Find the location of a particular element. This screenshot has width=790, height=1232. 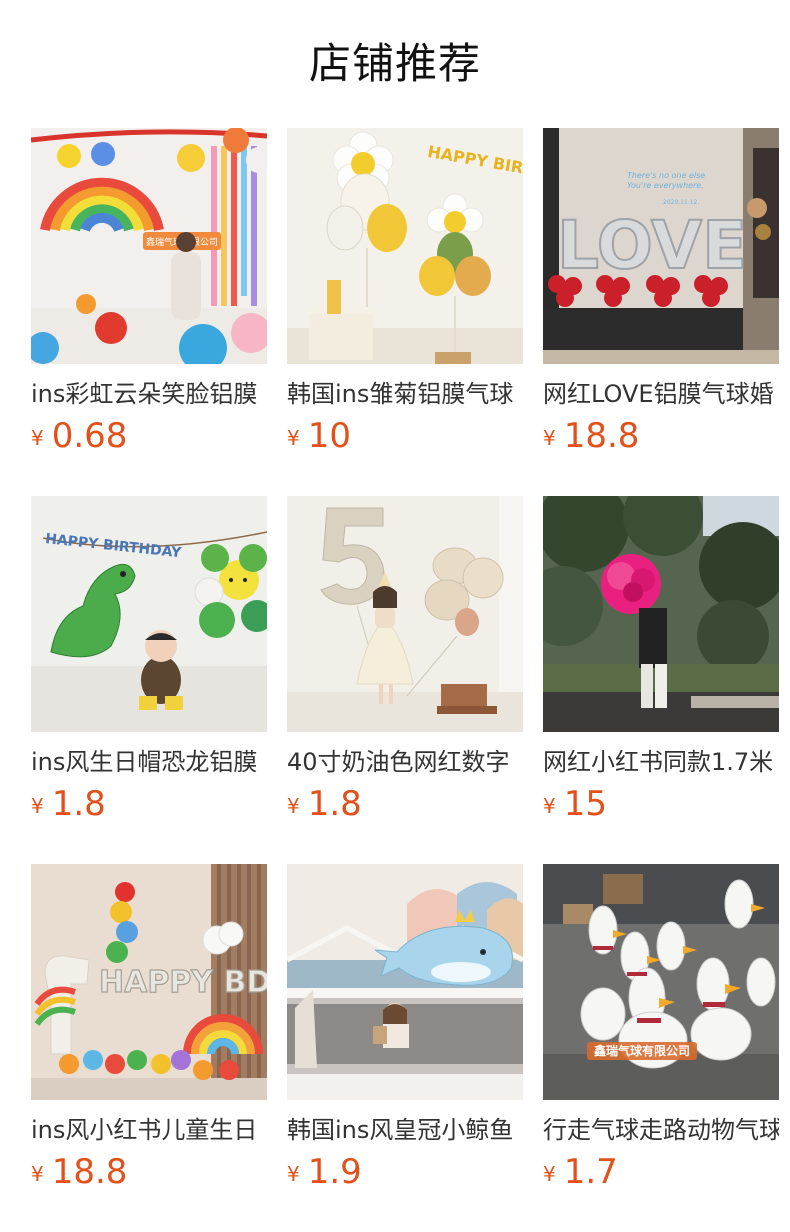

product-card: 鑫瑞气球有限公司 行走气球走路动物气球 ¥1.7 is located at coordinates (661, 1034).